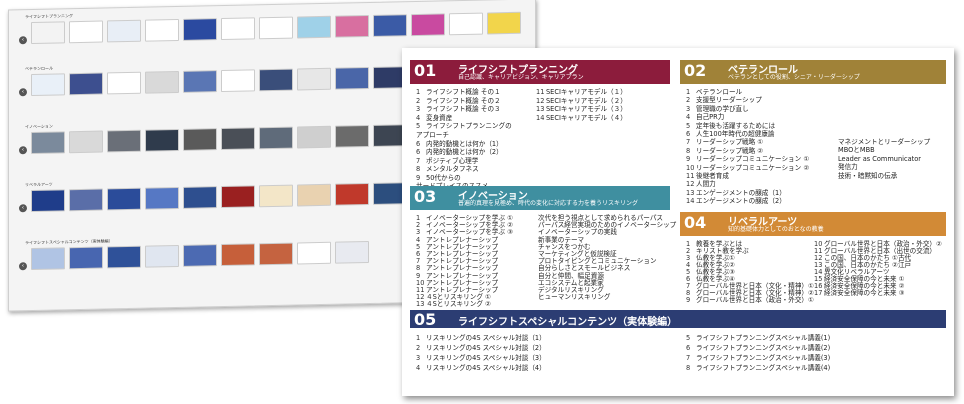  What do you see at coordinates (758, 368) in the screenshot?
I see `list-item: 8 ライフシフトプランニングスペシャル講義(4)` at bounding box center [758, 368].